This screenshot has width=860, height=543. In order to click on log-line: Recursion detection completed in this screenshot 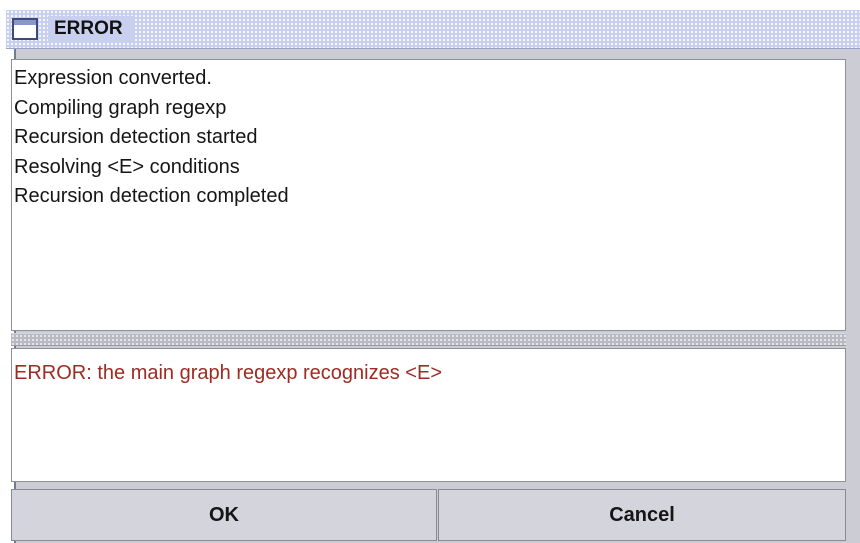, I will do `click(151, 196)`.